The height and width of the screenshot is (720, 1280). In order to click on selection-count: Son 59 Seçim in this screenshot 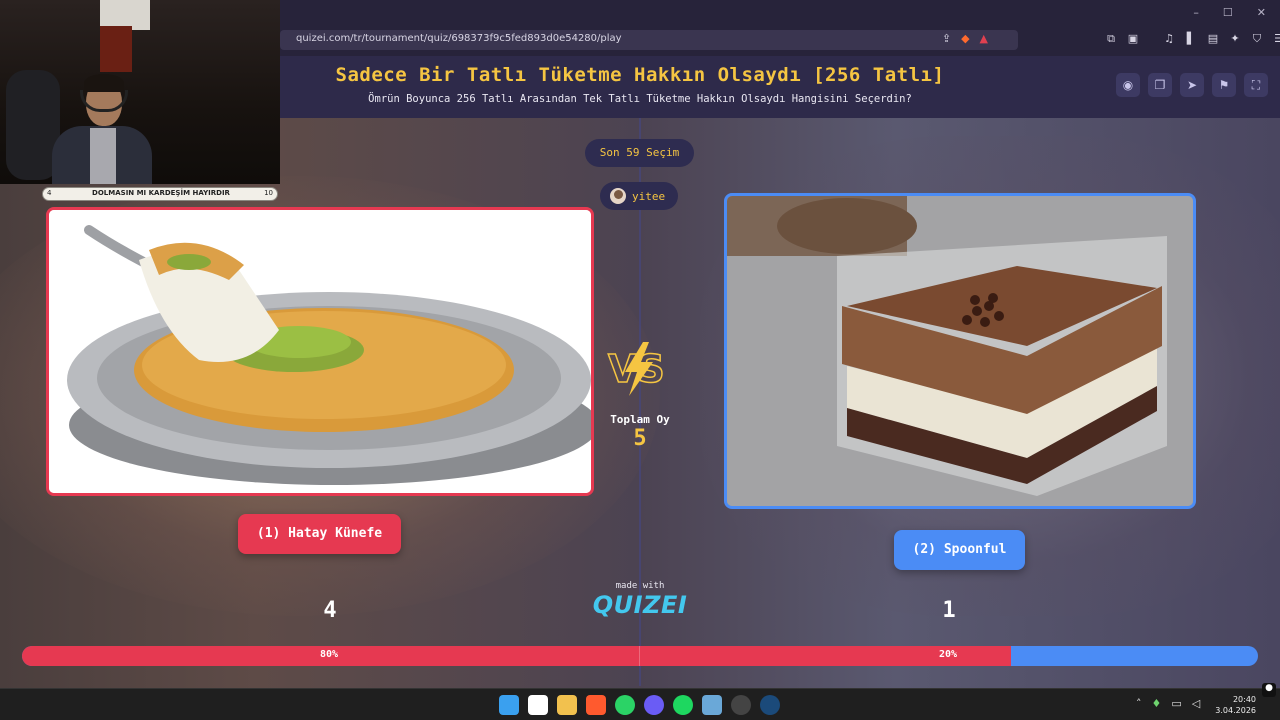, I will do `click(639, 153)`.